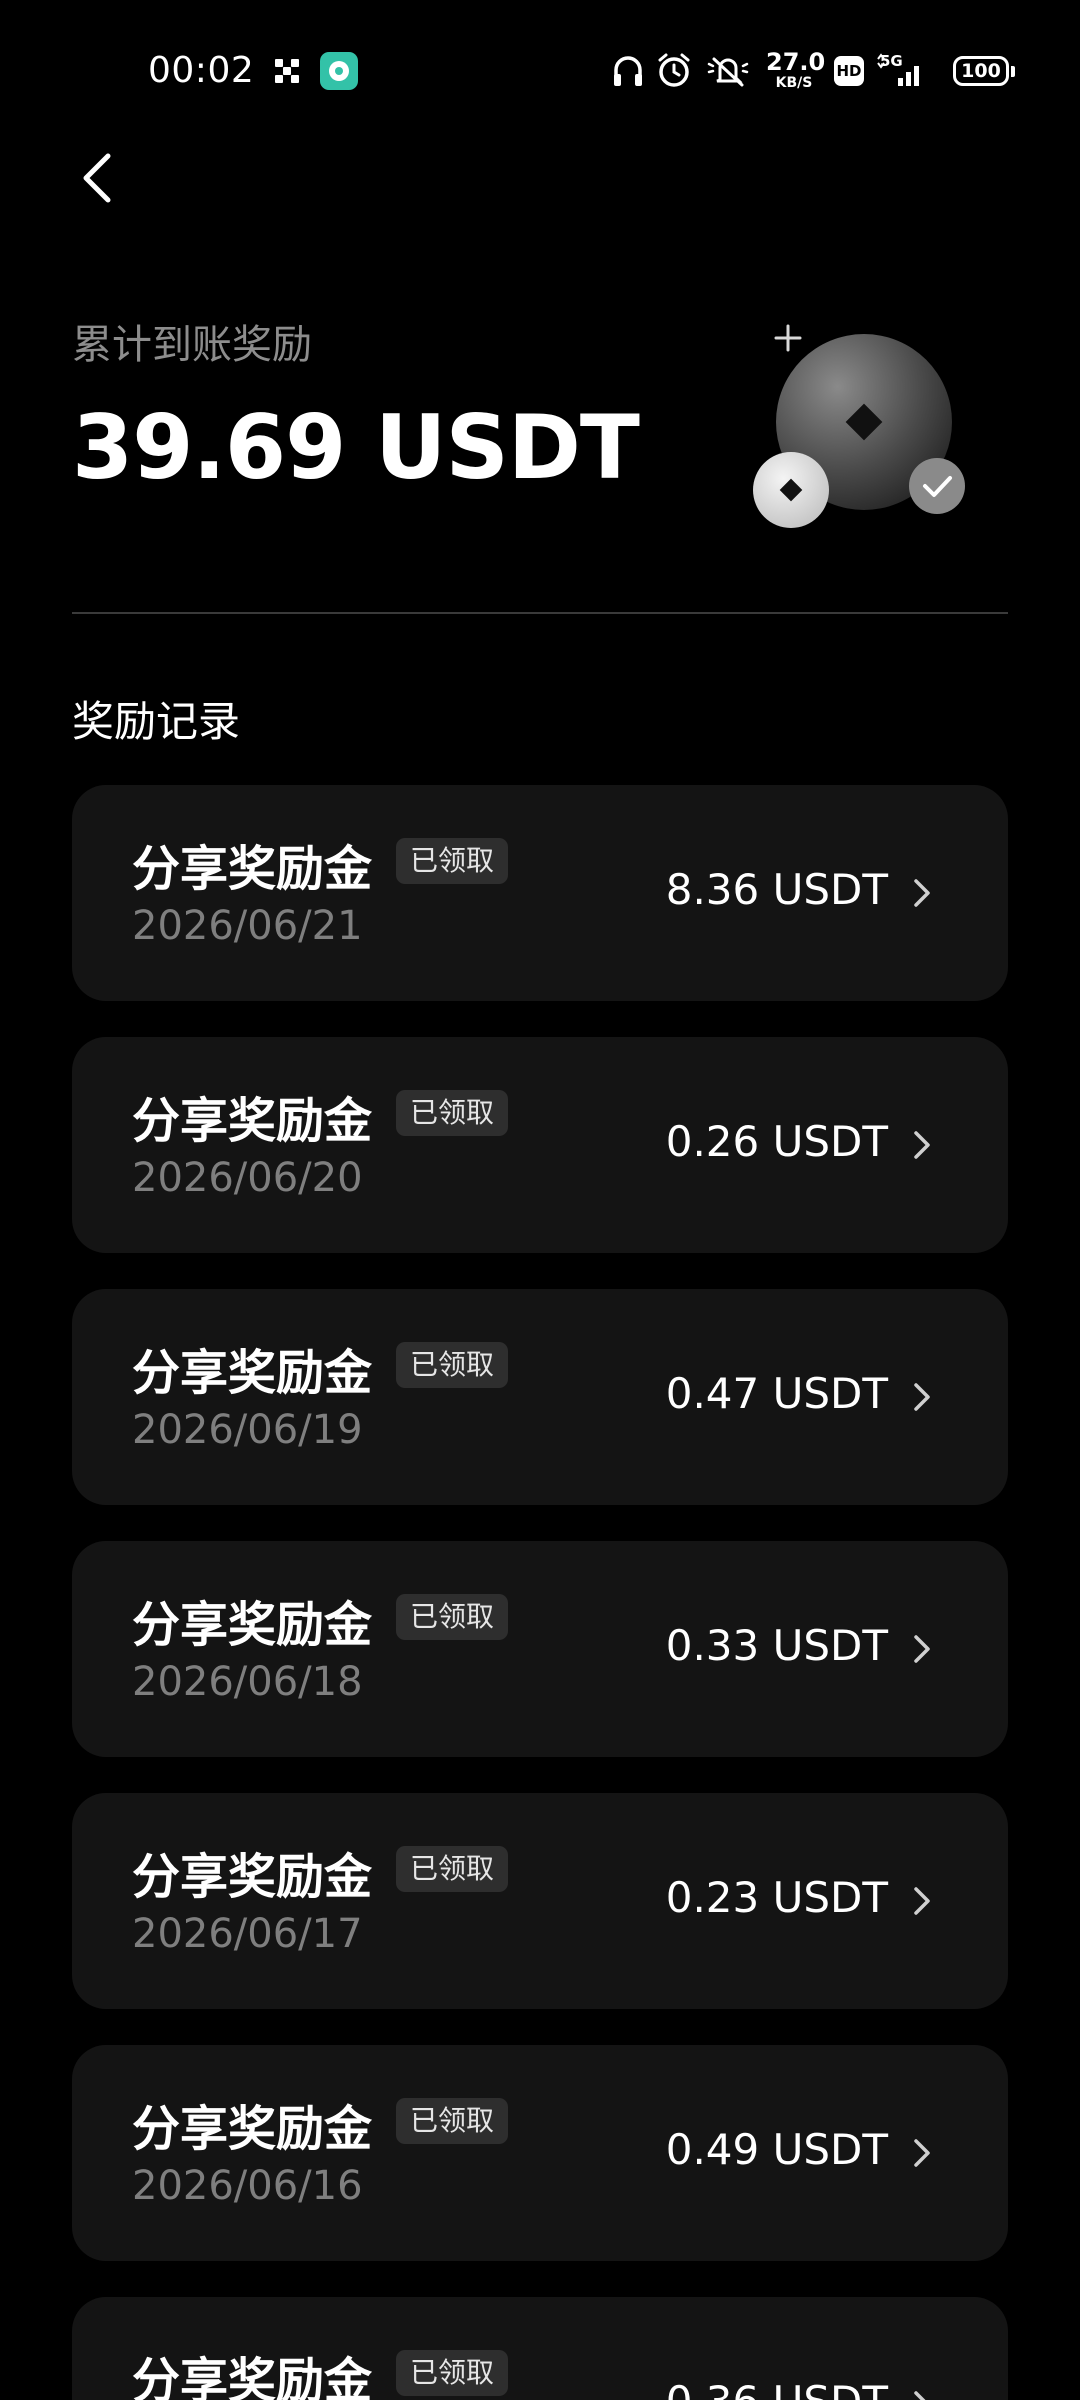 The image size is (1080, 2400). What do you see at coordinates (777, 2388) in the screenshot?
I see `record-amount: 0.36 USDT` at bounding box center [777, 2388].